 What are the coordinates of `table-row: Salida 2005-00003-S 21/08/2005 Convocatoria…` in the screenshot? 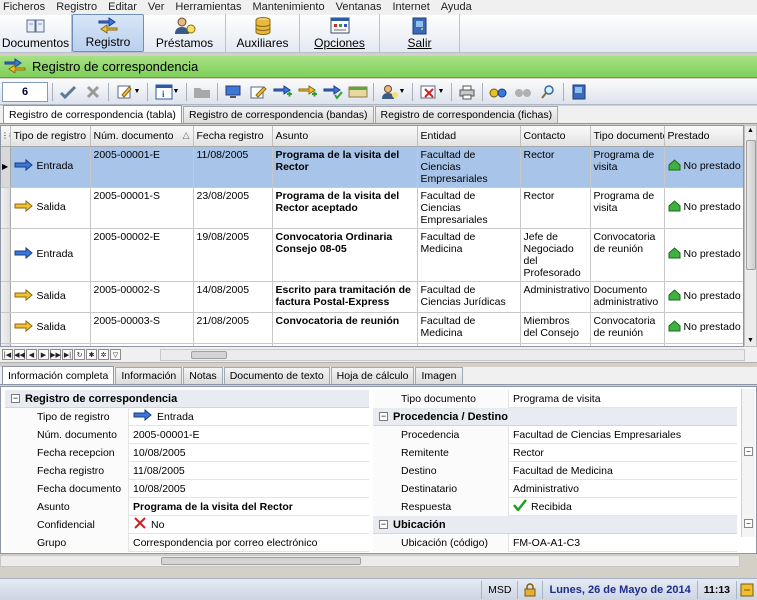 It's located at (372, 328).